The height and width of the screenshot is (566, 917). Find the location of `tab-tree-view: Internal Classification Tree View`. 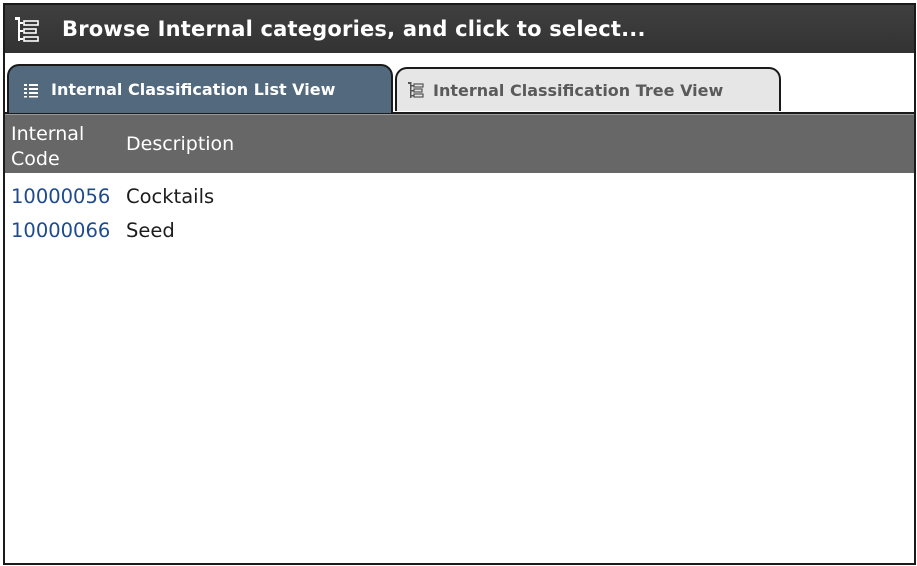

tab-tree-view: Internal Classification Tree View is located at coordinates (588, 89).